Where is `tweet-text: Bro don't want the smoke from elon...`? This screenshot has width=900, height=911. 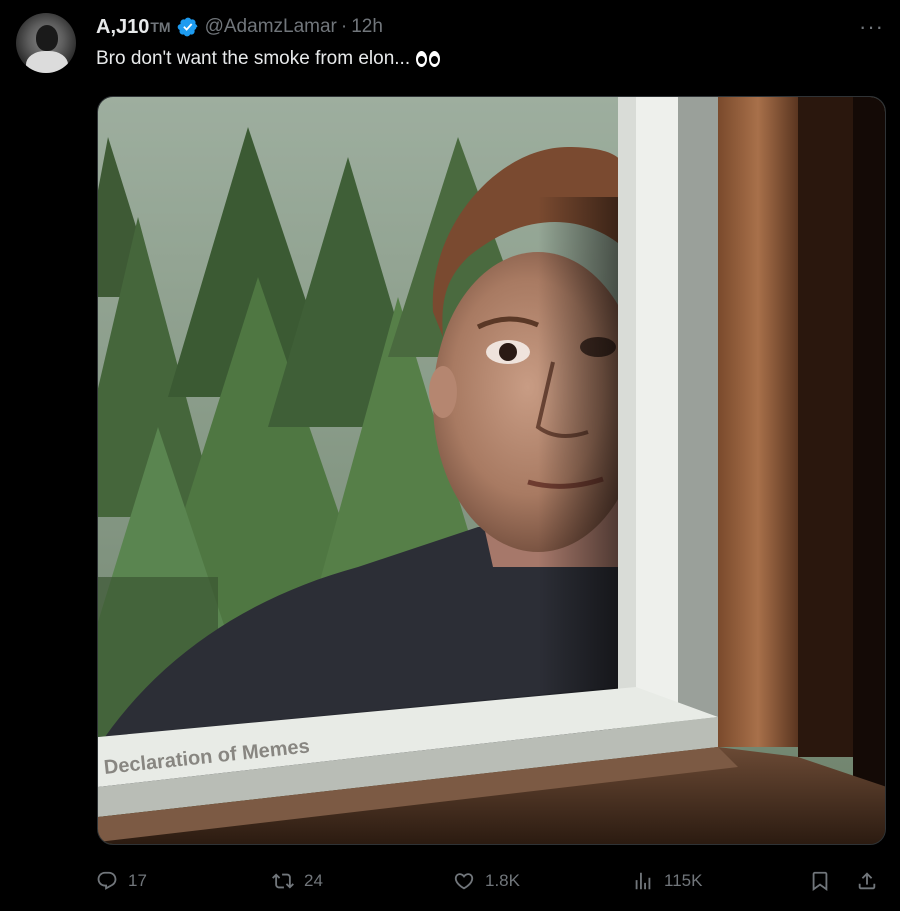 tweet-text: Bro don't want the smoke from elon... is located at coordinates (268, 59).